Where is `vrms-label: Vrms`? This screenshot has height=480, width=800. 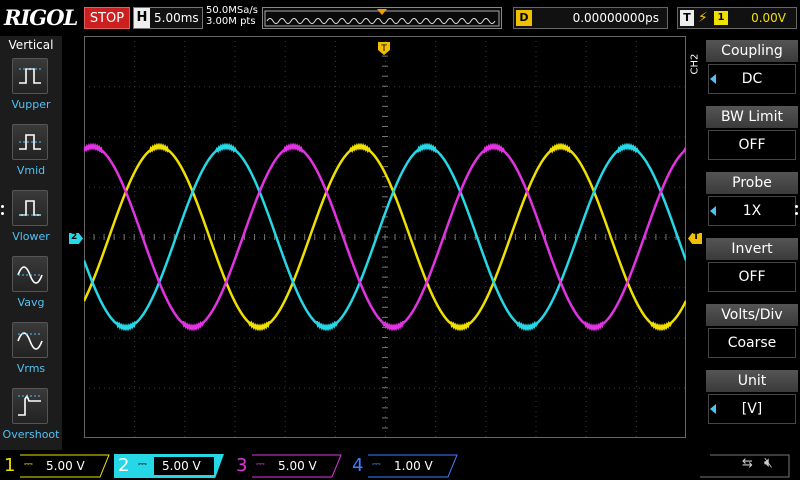 vrms-label: Vrms is located at coordinates (31, 368).